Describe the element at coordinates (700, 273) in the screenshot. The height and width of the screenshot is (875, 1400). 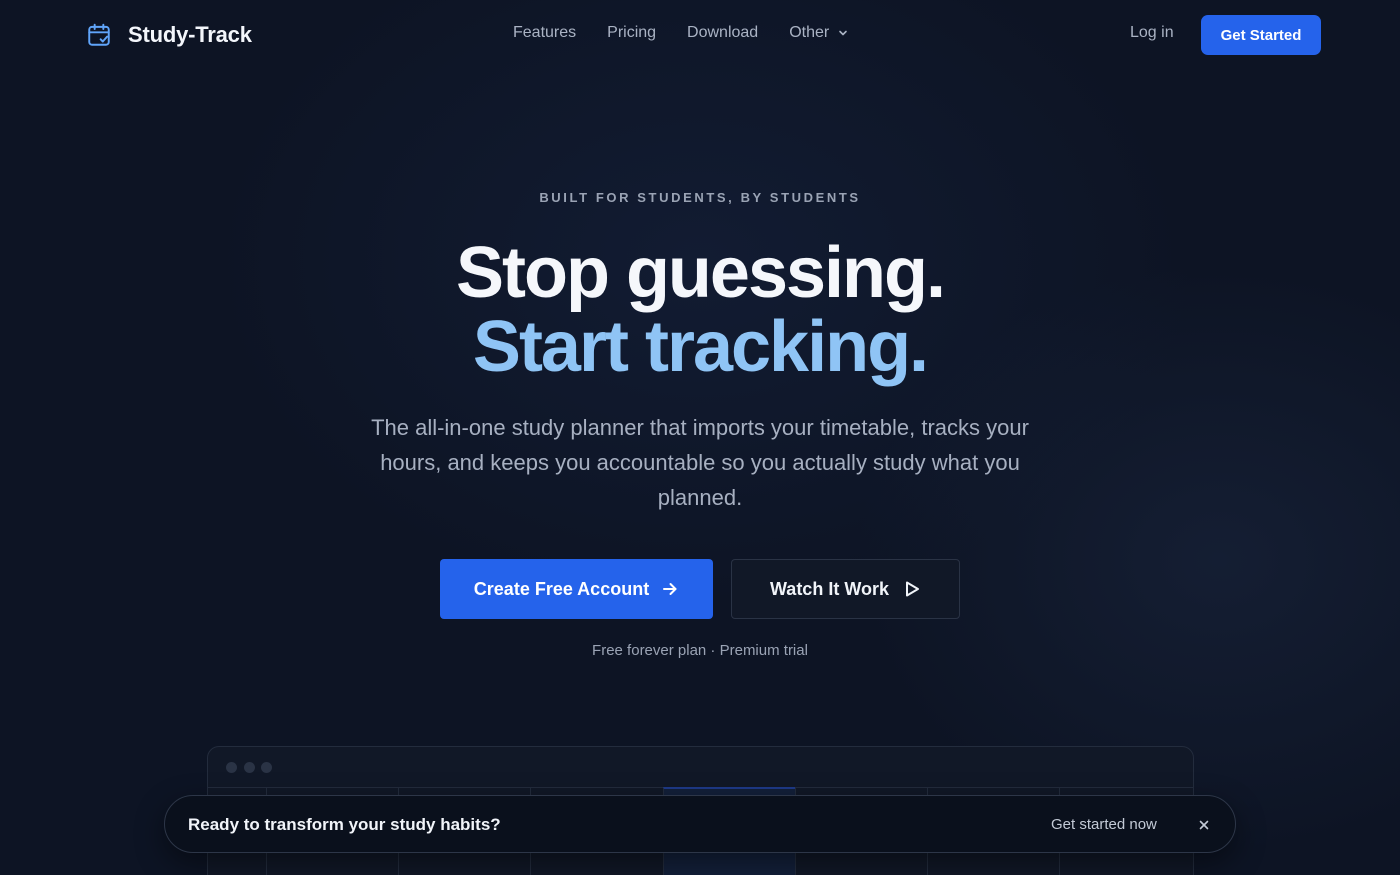
I see `headline-line-1: Stop guessing.` at that location.